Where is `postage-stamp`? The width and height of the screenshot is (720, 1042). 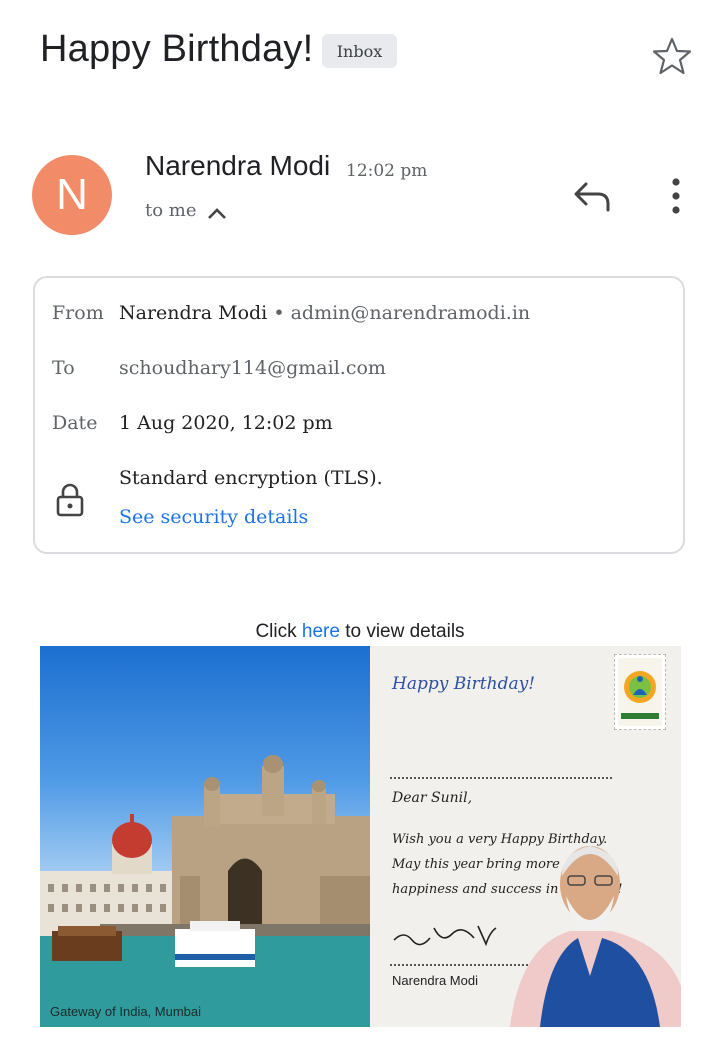 postage-stamp is located at coordinates (640, 692).